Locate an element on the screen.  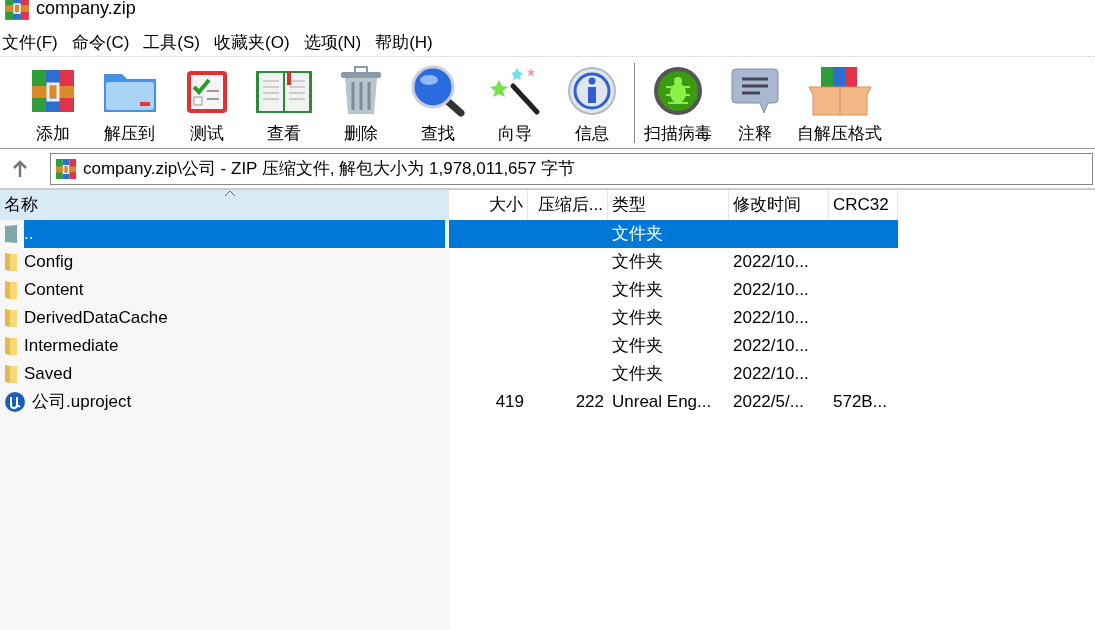
archive-books-icon is located at coordinates (52, 90).